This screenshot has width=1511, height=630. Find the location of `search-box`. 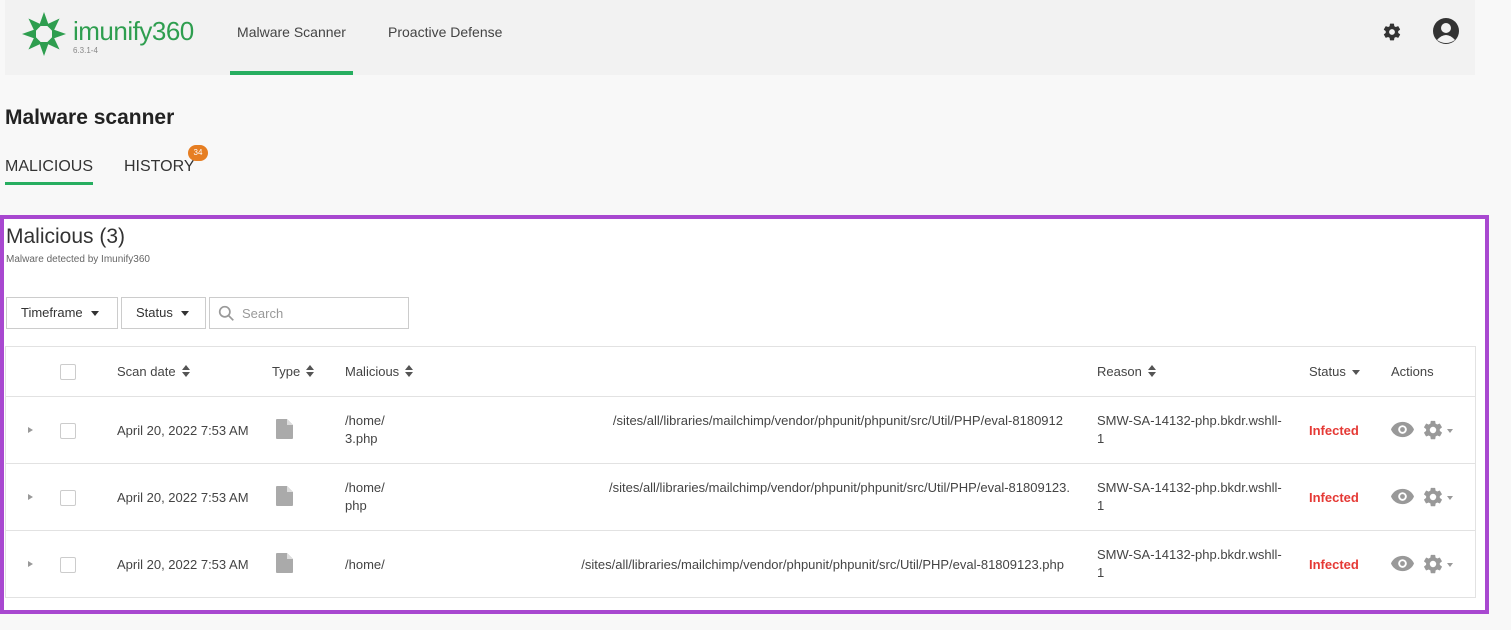

search-box is located at coordinates (309, 313).